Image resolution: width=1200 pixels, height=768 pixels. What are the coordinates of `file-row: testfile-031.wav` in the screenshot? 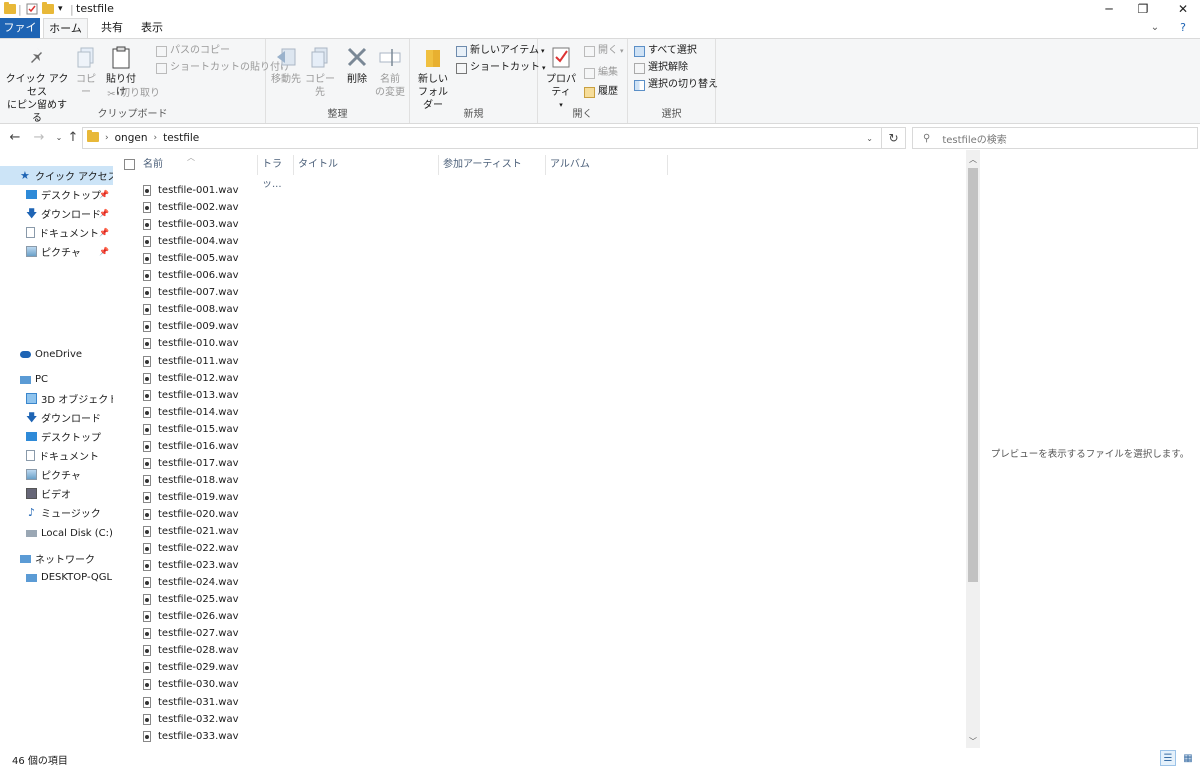 It's located at (493, 702).